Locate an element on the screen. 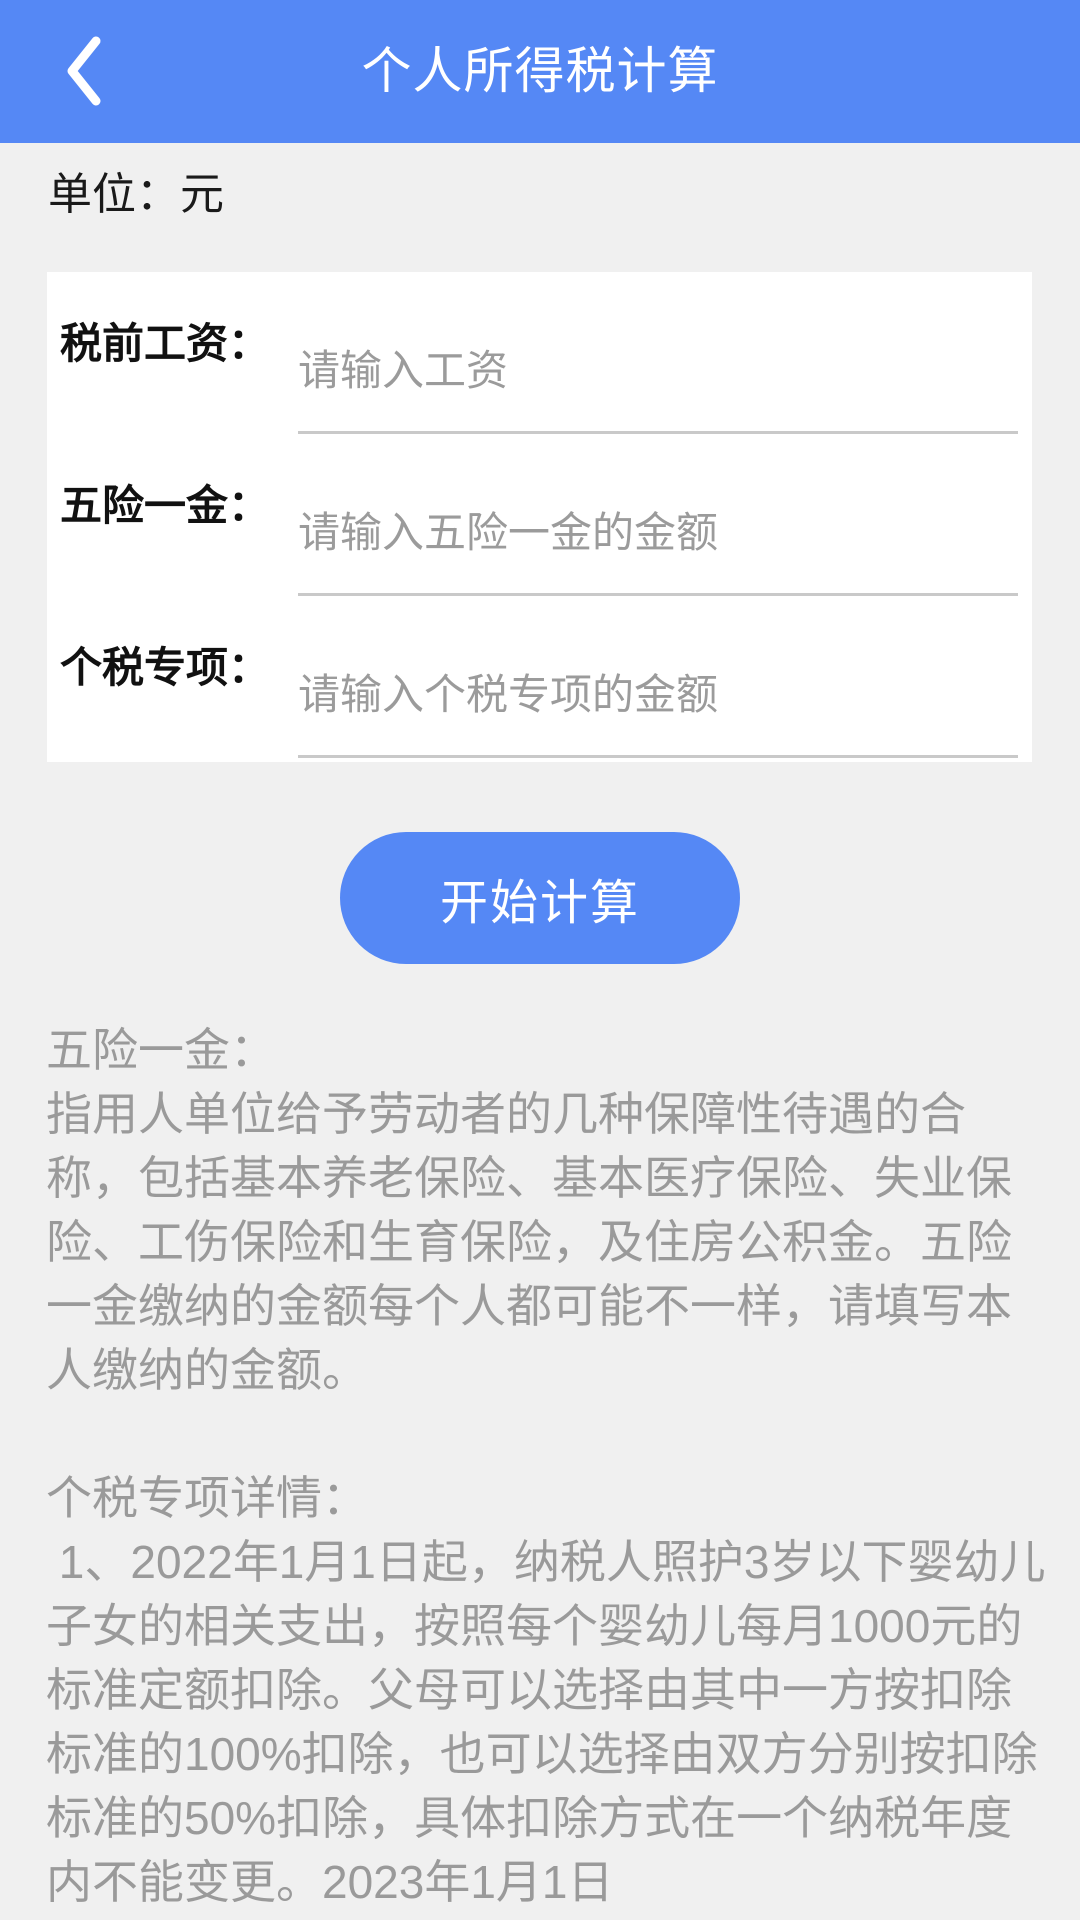 Image resolution: width=1080 pixels, height=1920 pixels. special-deduction-input is located at coordinates (658, 696).